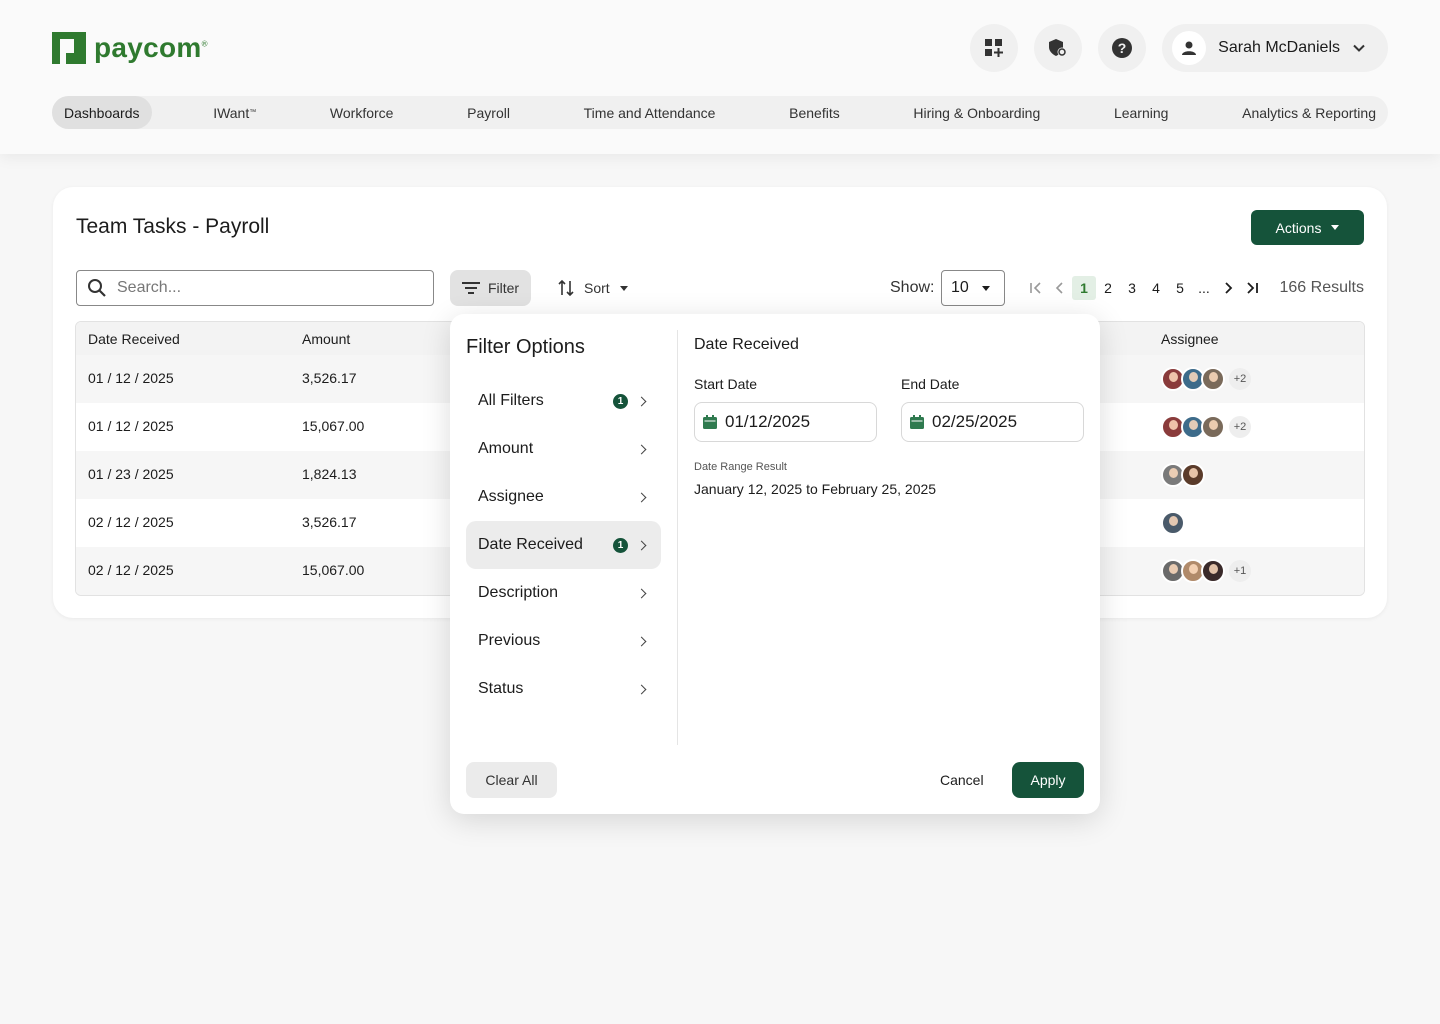 Image resolution: width=1440 pixels, height=1024 pixels. I want to click on apply-button: Apply, so click(1048, 780).